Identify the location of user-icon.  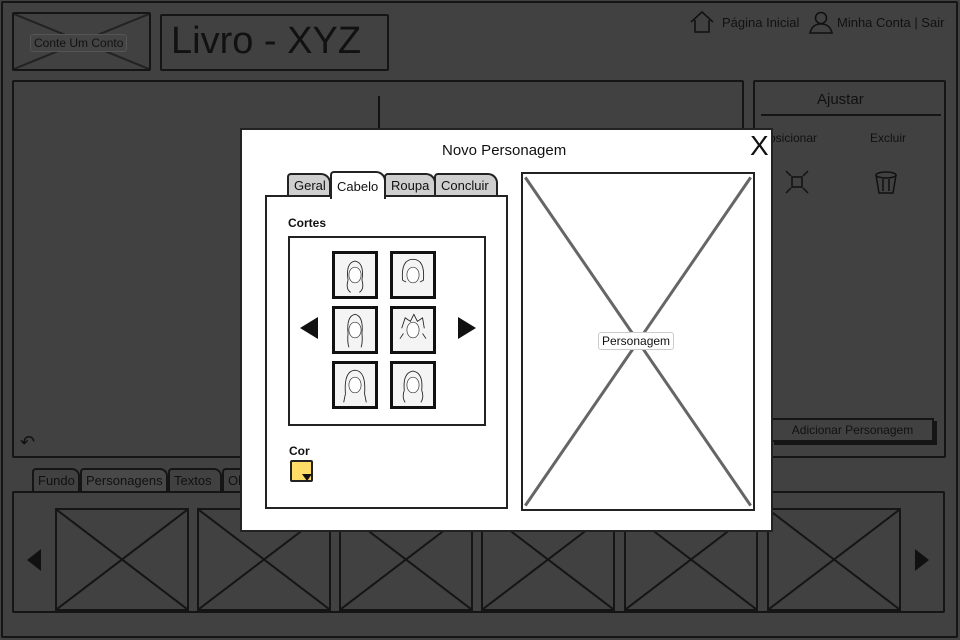
(821, 22).